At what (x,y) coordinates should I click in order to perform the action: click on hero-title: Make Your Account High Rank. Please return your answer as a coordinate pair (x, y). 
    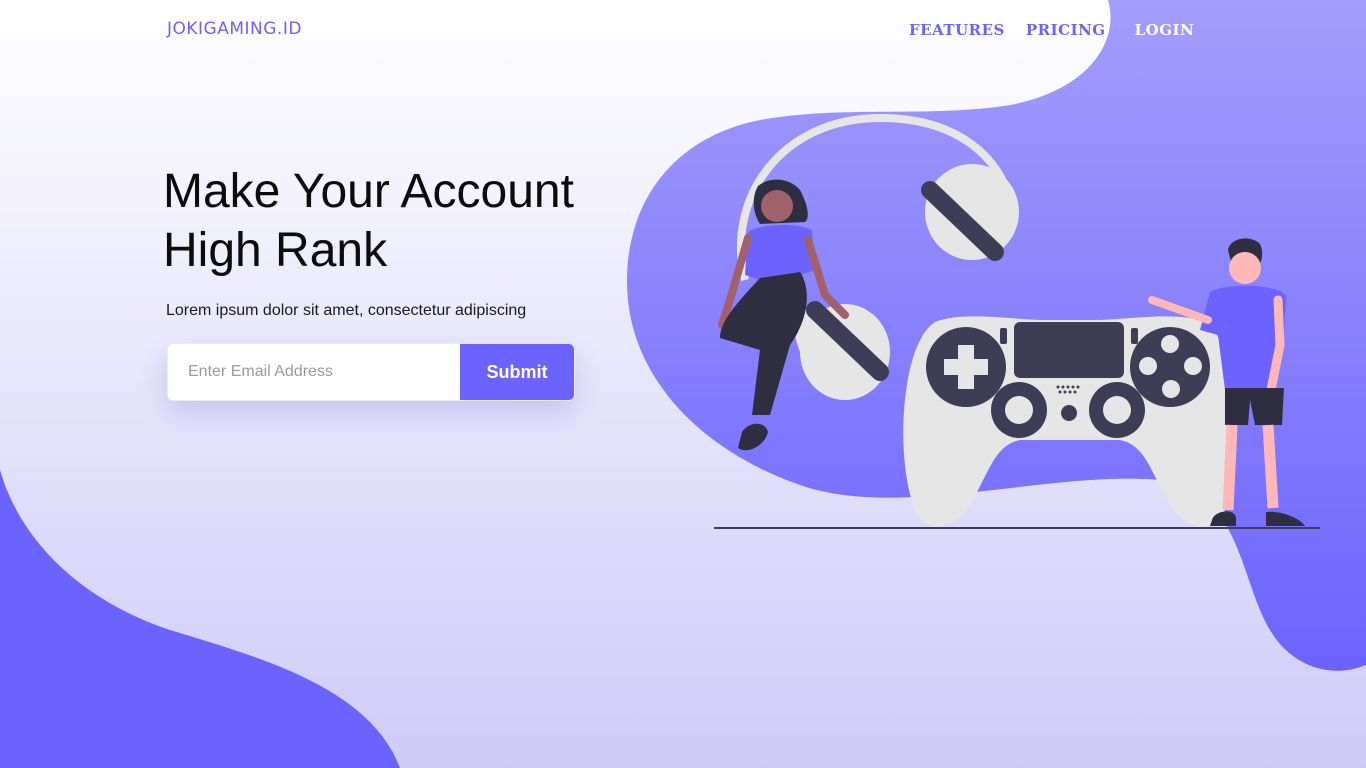
    Looking at the image, I should click on (368, 221).